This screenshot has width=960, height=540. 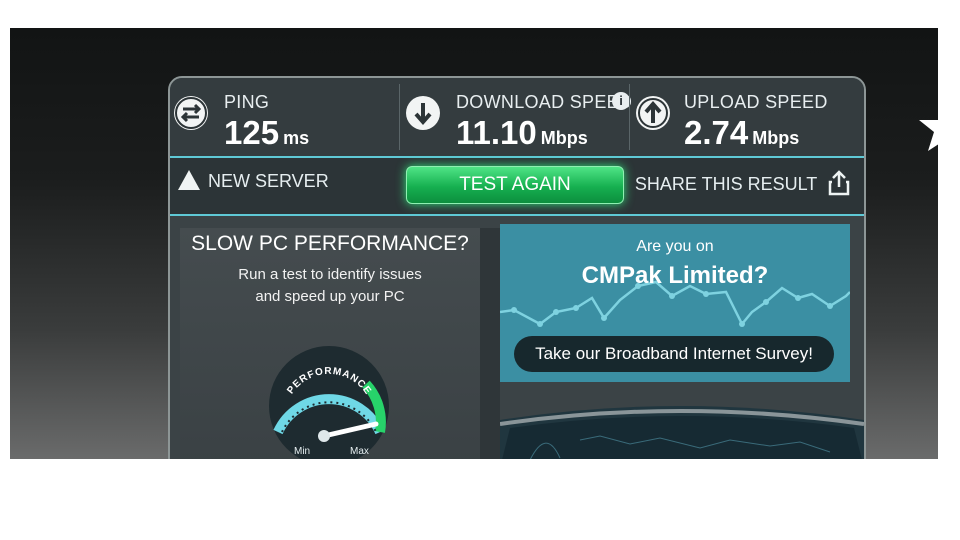 I want to click on pc-ad-line2: and speed up your PC, so click(x=330, y=296).